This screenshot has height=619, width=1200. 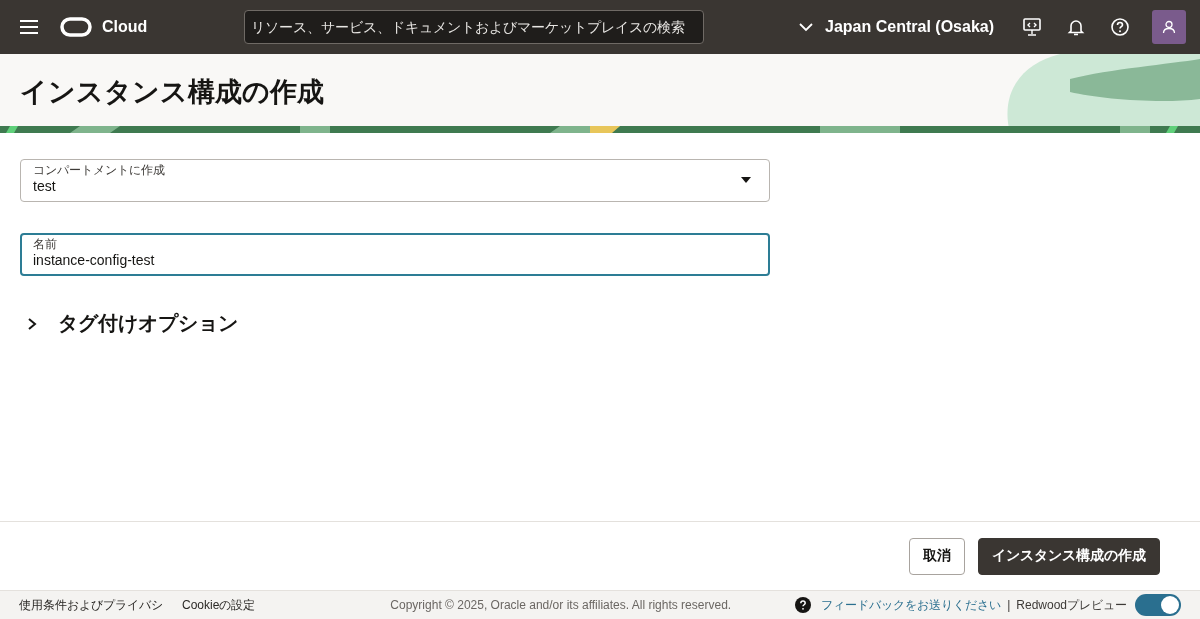 I want to click on select-field: コンパートメントに作成 test, so click(x=395, y=180).